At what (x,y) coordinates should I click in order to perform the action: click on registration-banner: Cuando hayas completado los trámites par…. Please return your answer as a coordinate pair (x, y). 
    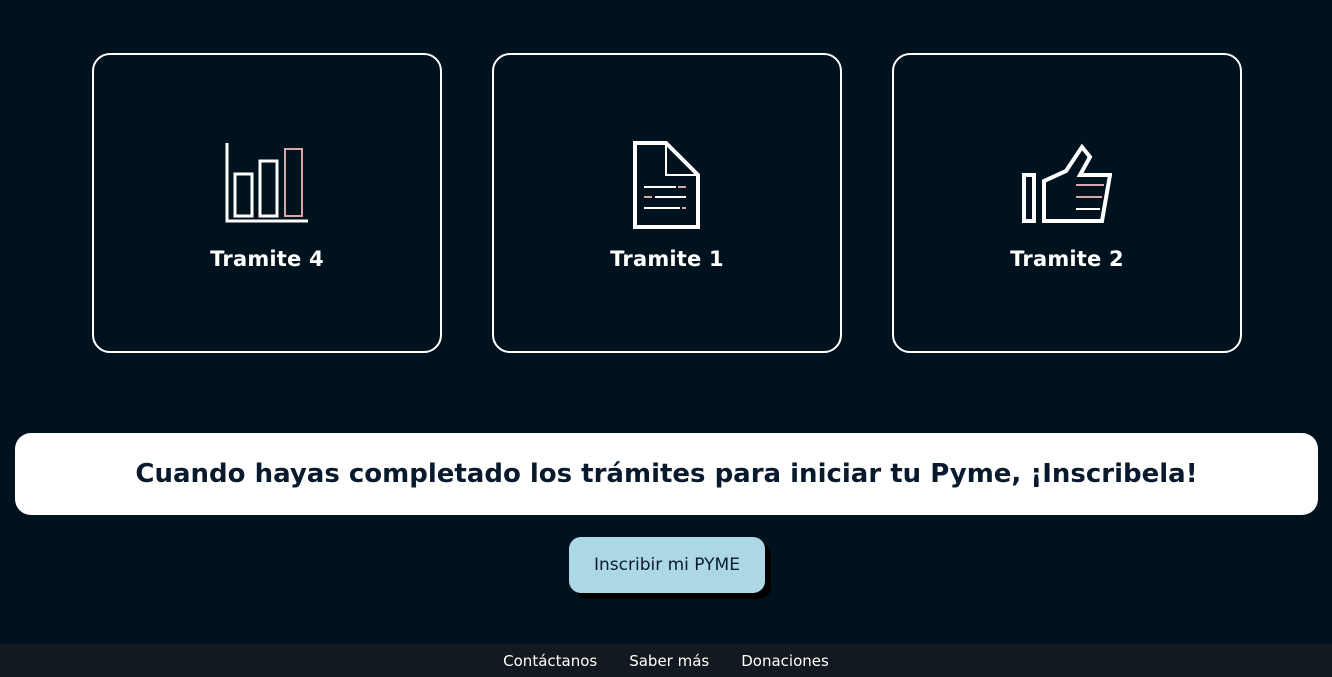
    Looking at the image, I should click on (666, 474).